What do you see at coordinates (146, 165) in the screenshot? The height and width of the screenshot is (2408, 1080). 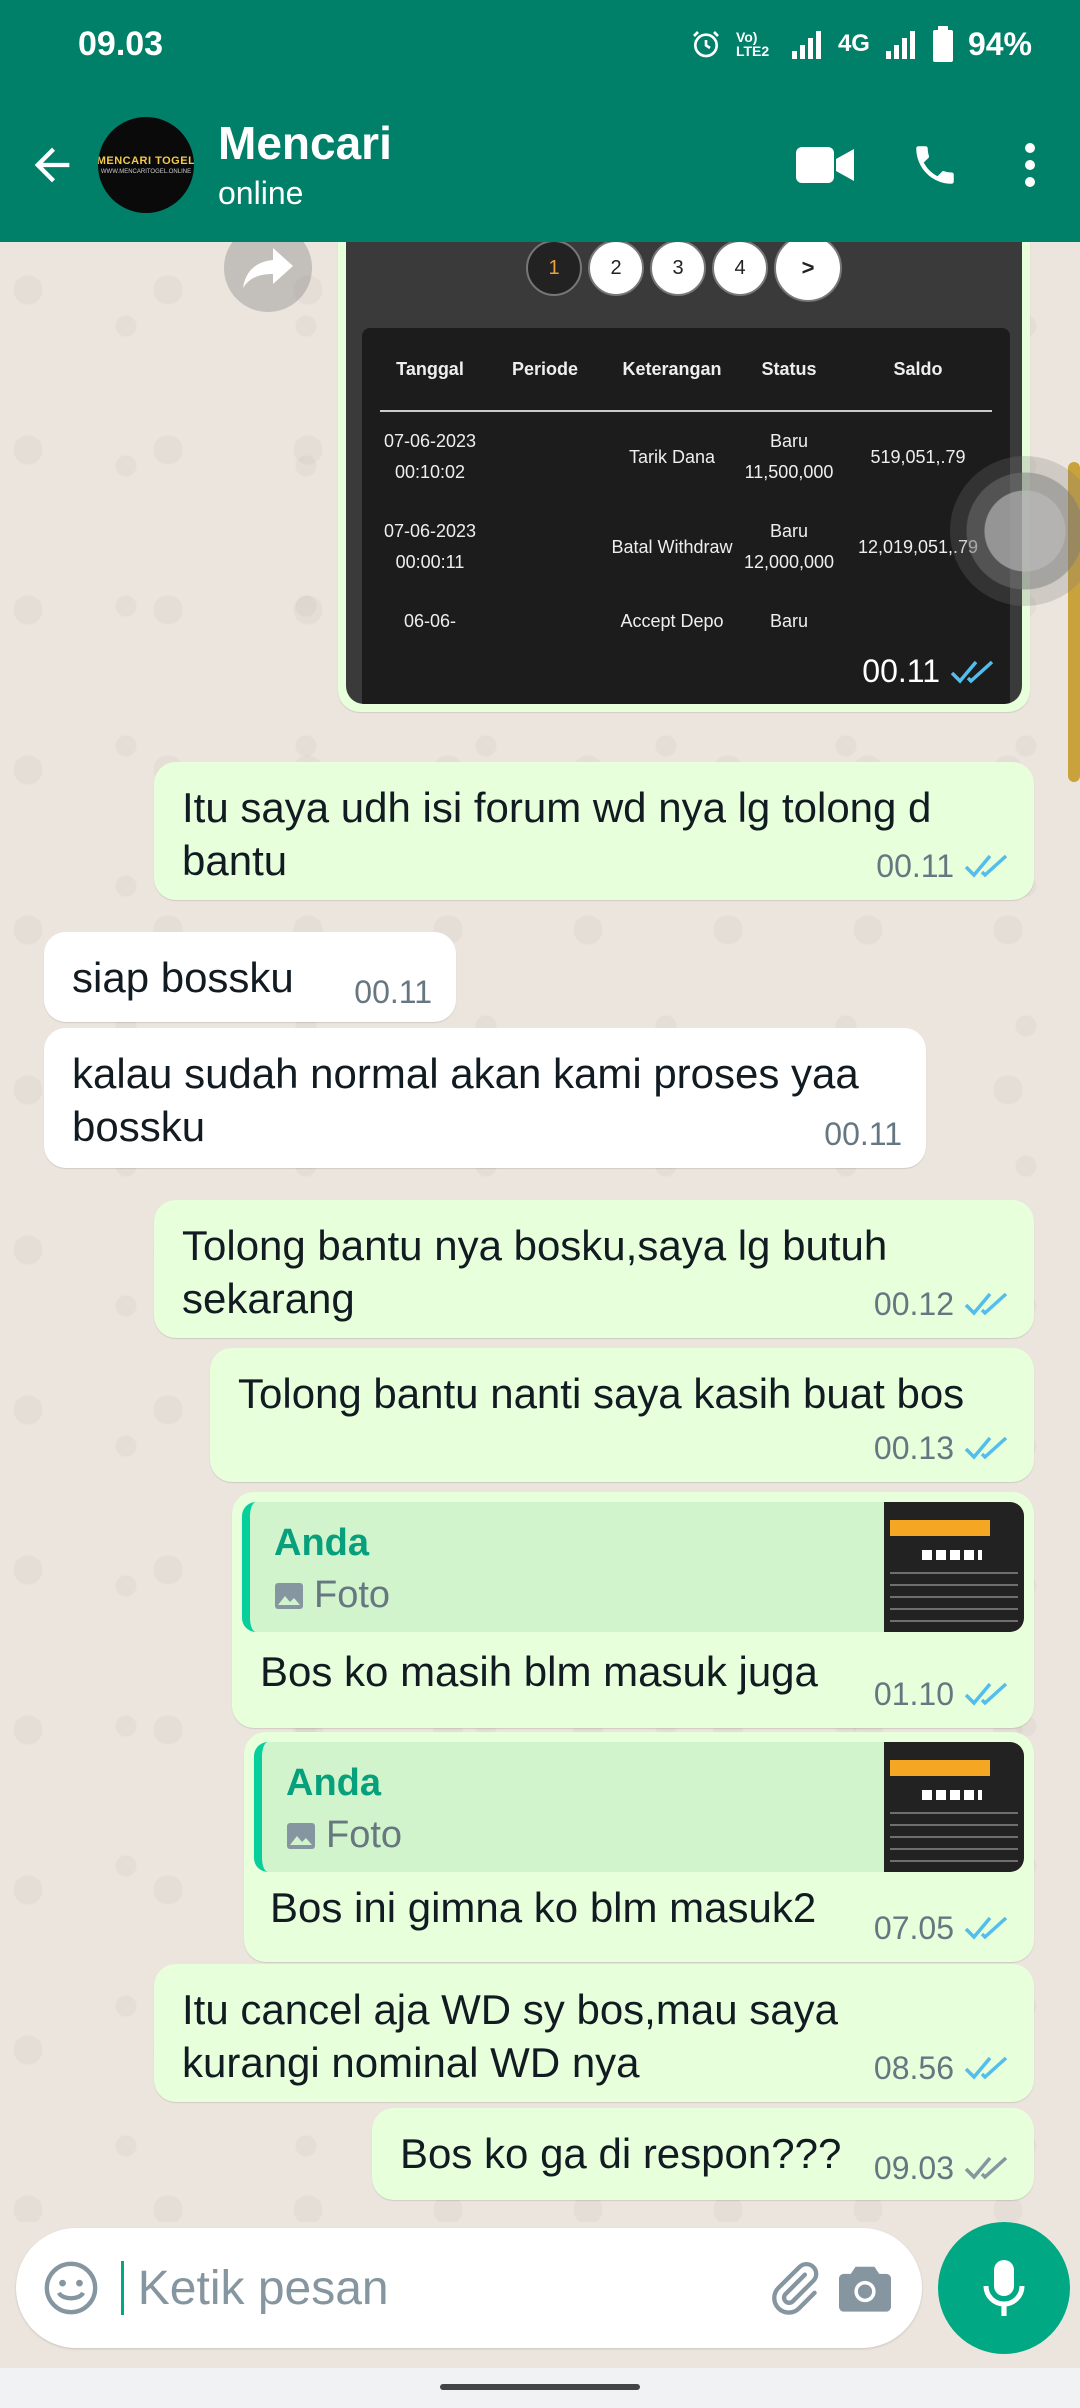 I see `avatar: MENCARI TOGEL WWW.MENCARITOGEL.ONLINE` at bounding box center [146, 165].